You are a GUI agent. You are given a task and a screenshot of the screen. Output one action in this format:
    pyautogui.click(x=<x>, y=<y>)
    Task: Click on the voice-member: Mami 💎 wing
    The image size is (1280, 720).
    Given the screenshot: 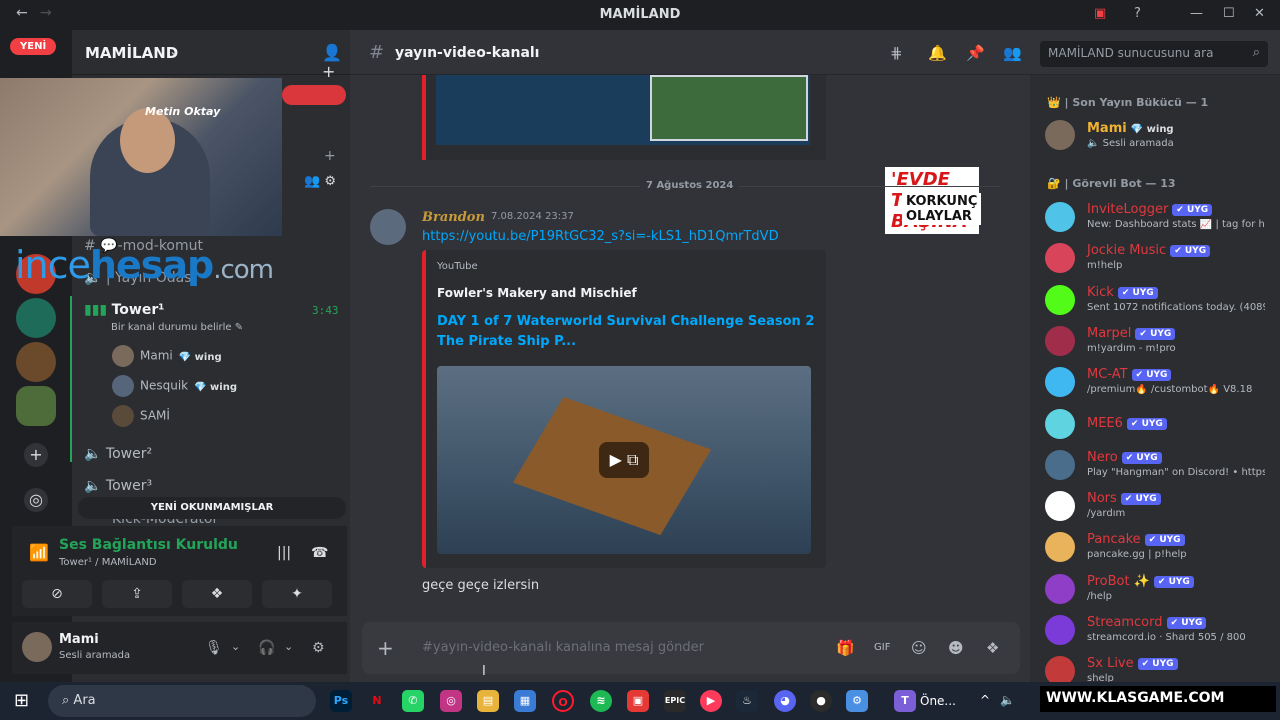 What is the action you would take?
    pyautogui.click(x=167, y=356)
    